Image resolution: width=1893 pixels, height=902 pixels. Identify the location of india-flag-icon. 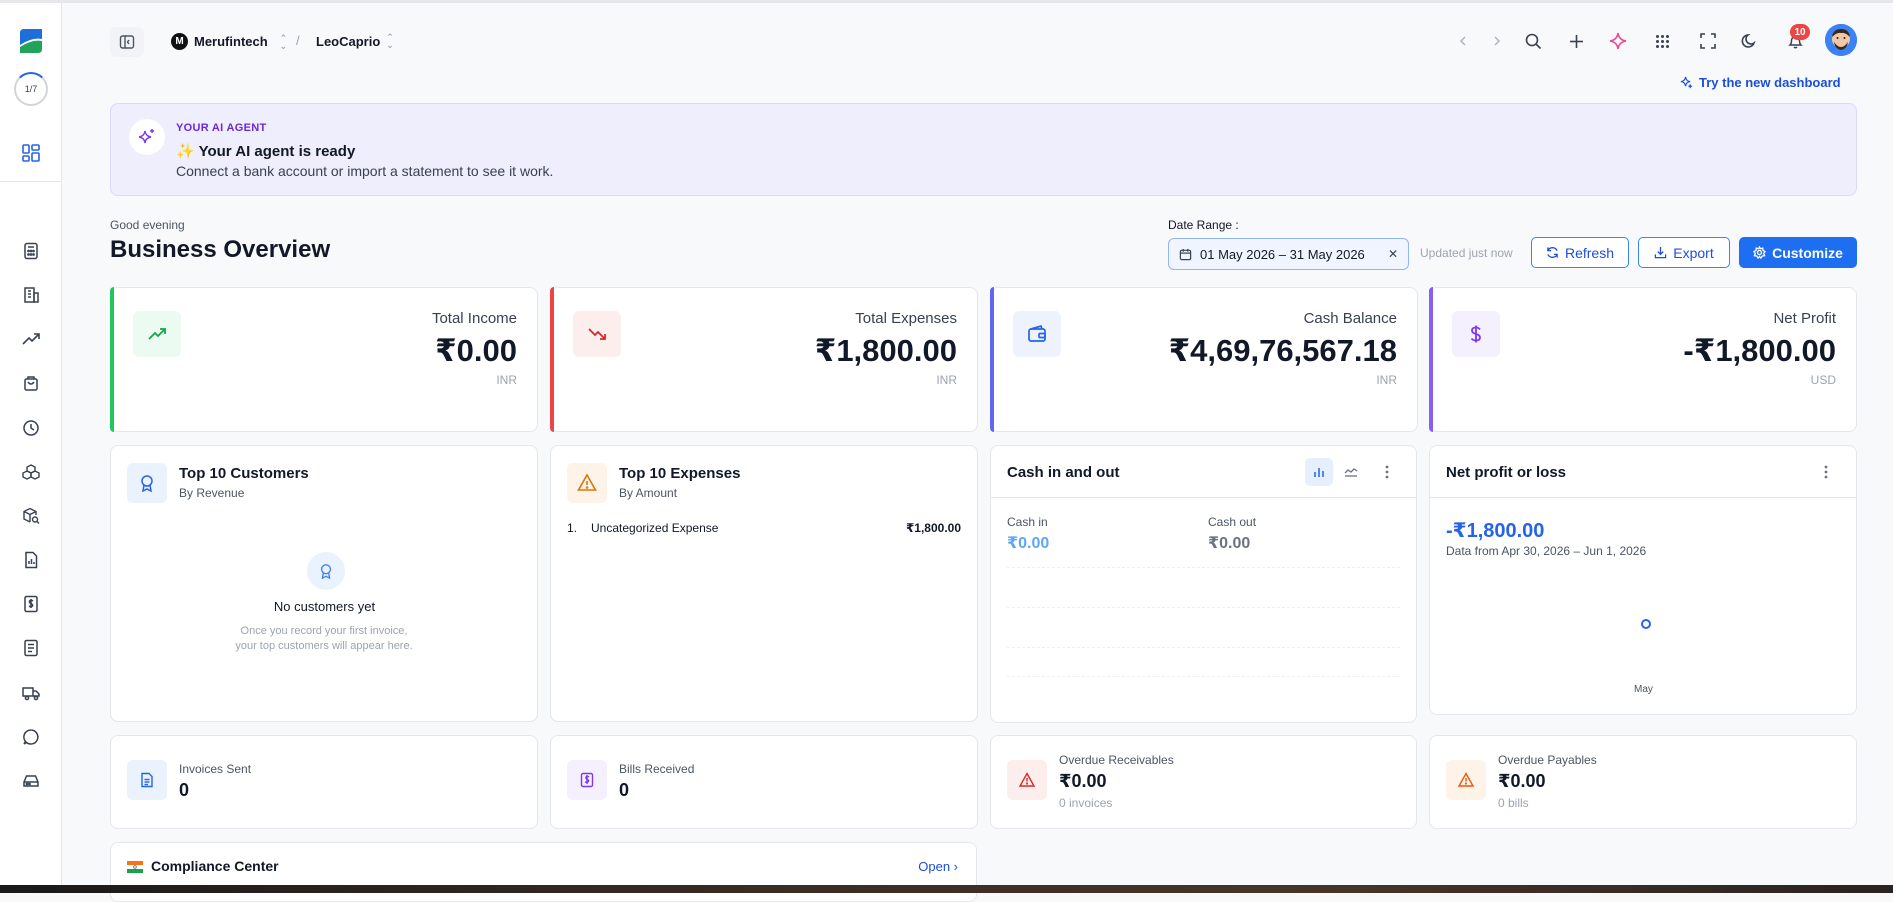
(135, 867).